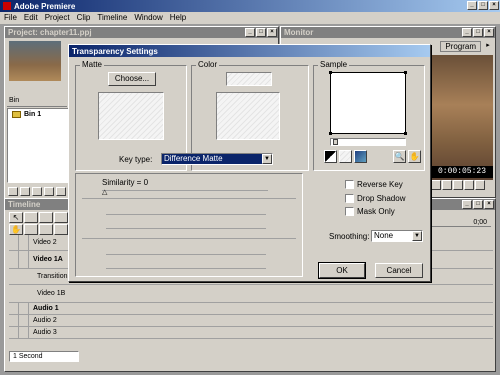 The width and height of the screenshot is (500, 375). I want to click on menu-project: Project, so click(57, 18).